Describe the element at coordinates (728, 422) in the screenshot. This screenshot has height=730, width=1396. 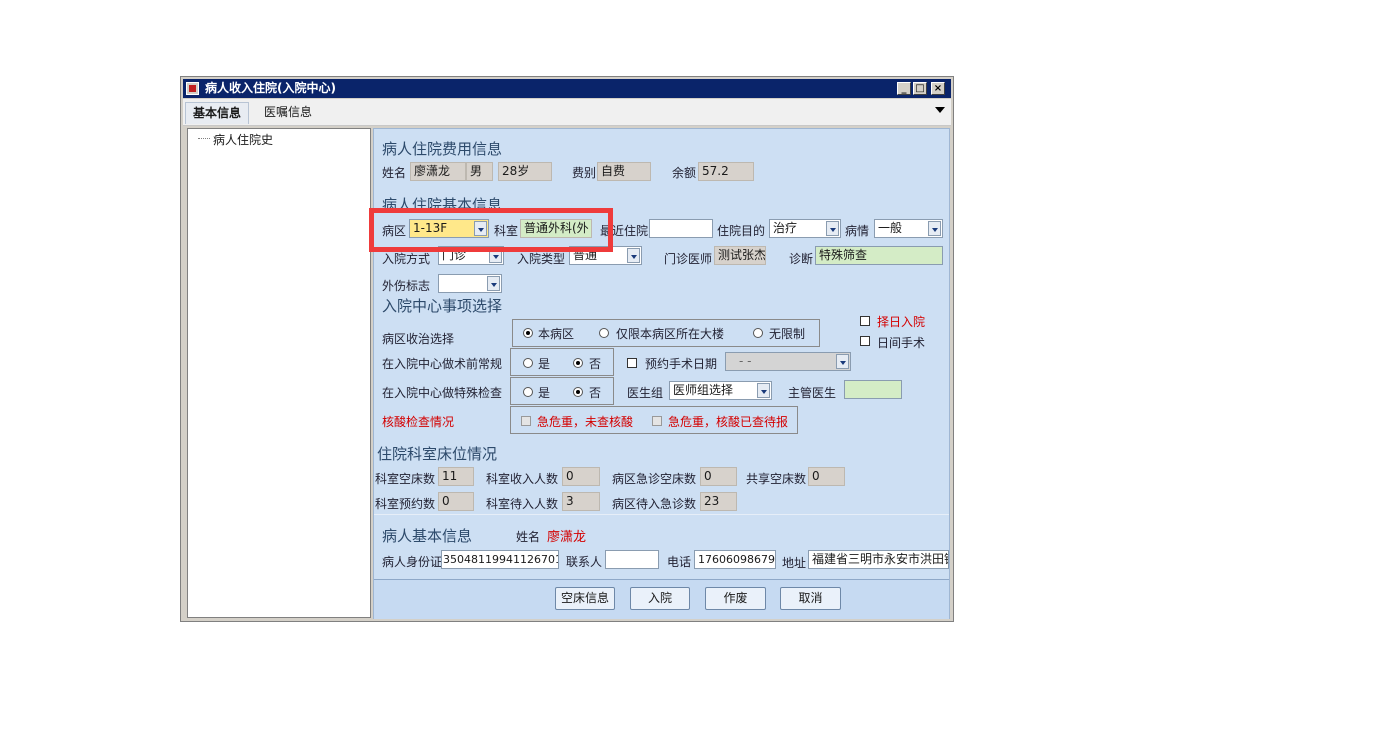
I see `nucleic-opt2-label: 急危重，核酸已查待报` at that location.